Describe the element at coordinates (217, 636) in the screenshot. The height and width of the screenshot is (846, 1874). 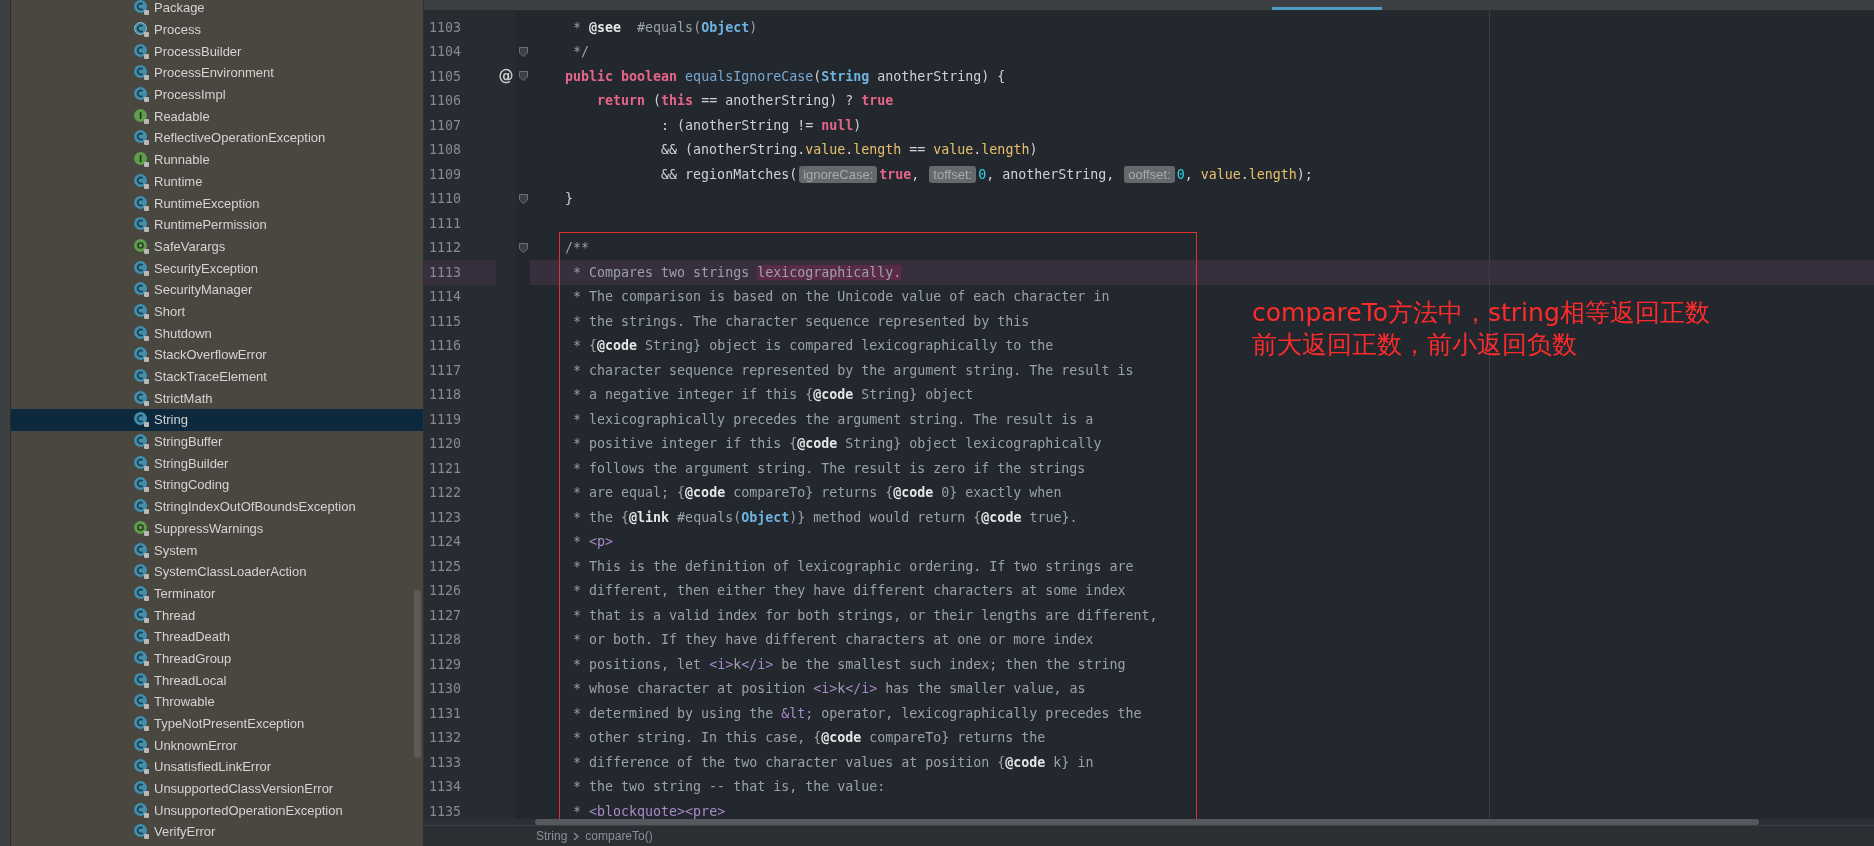
I see `tree-item: ThreadDeath` at that location.